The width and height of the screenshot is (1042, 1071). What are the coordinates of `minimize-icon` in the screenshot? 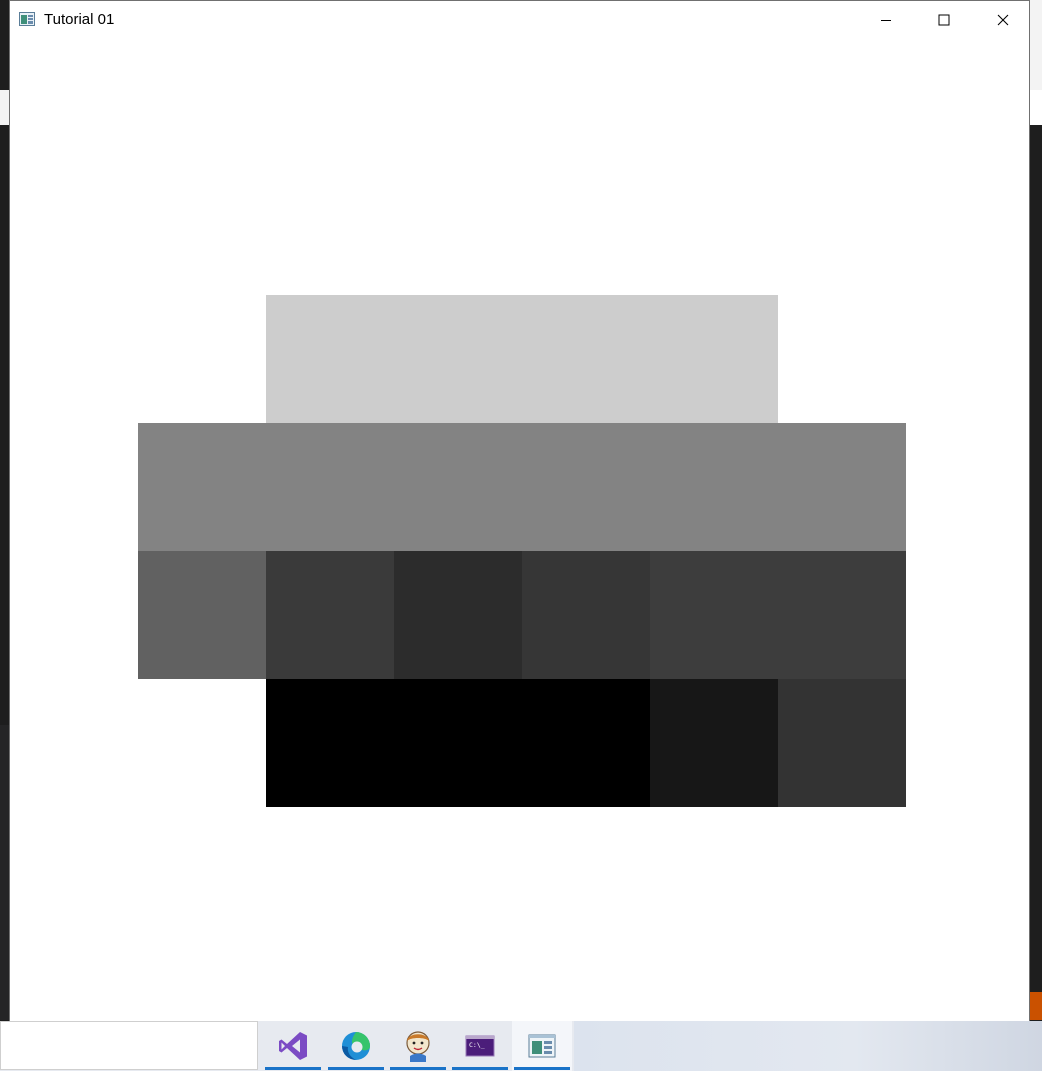 It's located at (886, 20).